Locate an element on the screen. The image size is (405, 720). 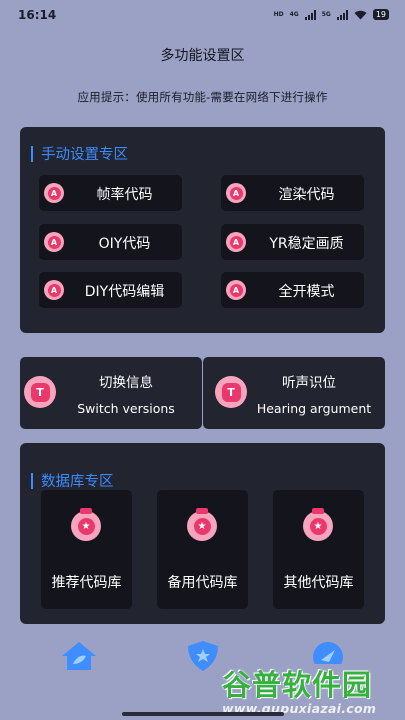
status-time: 16:14 is located at coordinates (37, 15).